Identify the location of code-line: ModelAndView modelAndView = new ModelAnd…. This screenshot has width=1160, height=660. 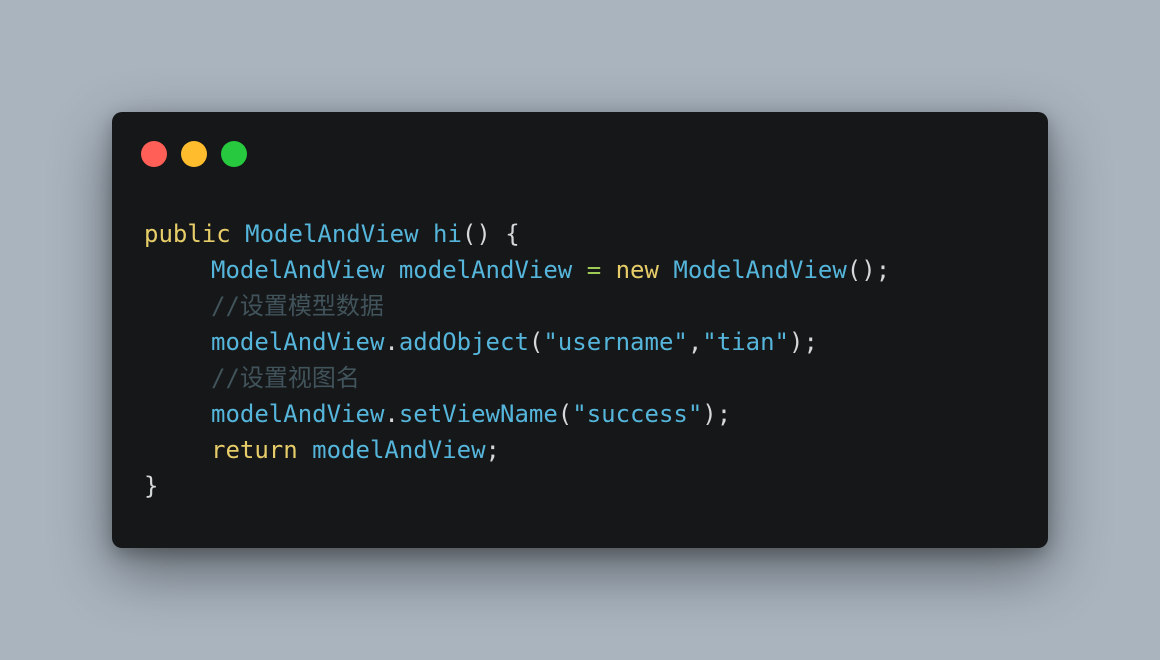
(517, 270).